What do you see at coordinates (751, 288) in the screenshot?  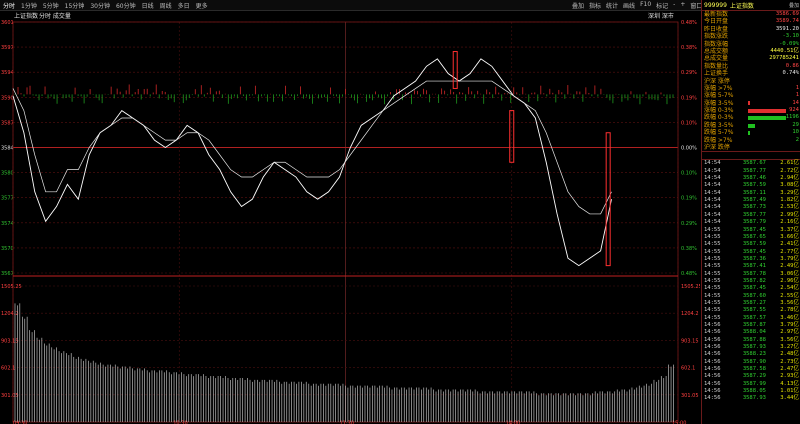 I see `tick-row: 14:55 3587.45 2.54亿` at bounding box center [751, 288].